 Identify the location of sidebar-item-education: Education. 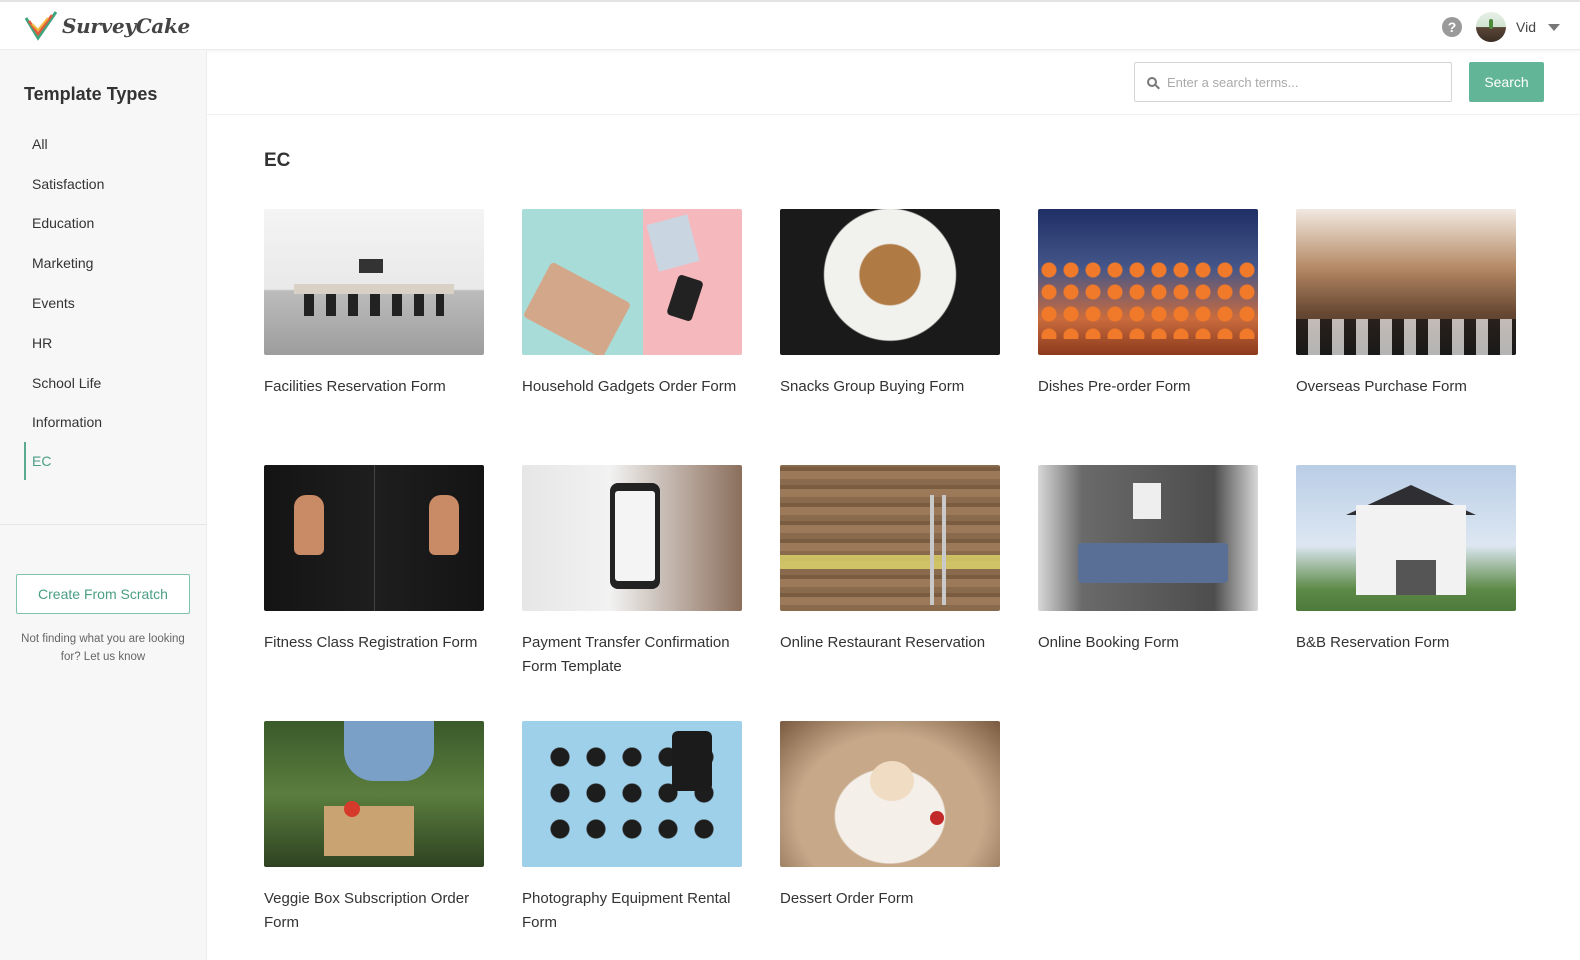
(109, 224).